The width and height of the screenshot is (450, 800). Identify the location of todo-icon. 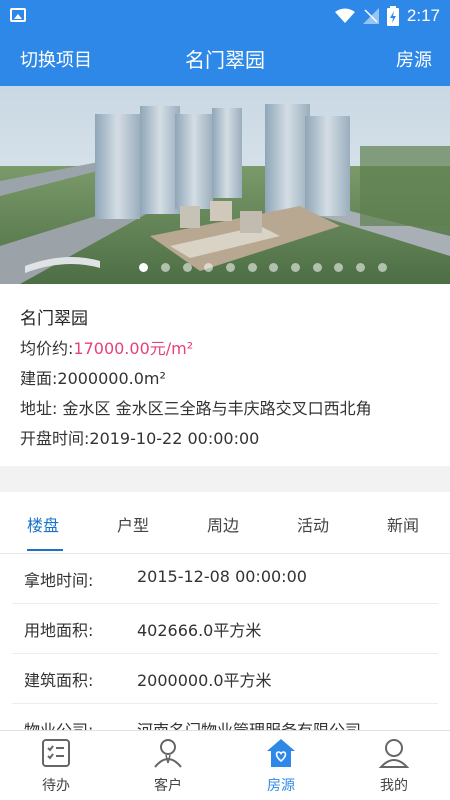
(56, 753).